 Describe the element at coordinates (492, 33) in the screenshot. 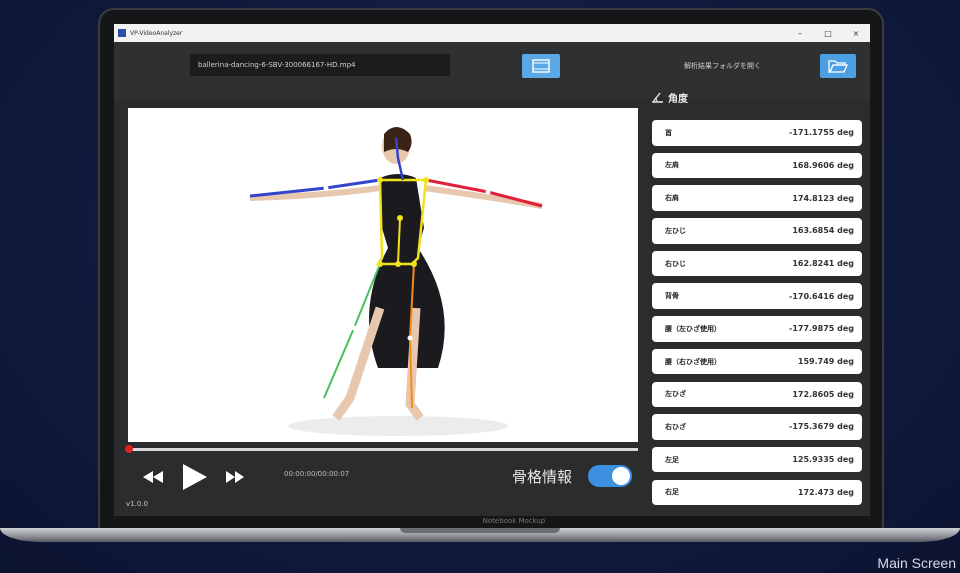

I see `title-bar: VP-VideoAnalyzer – □ ×` at that location.